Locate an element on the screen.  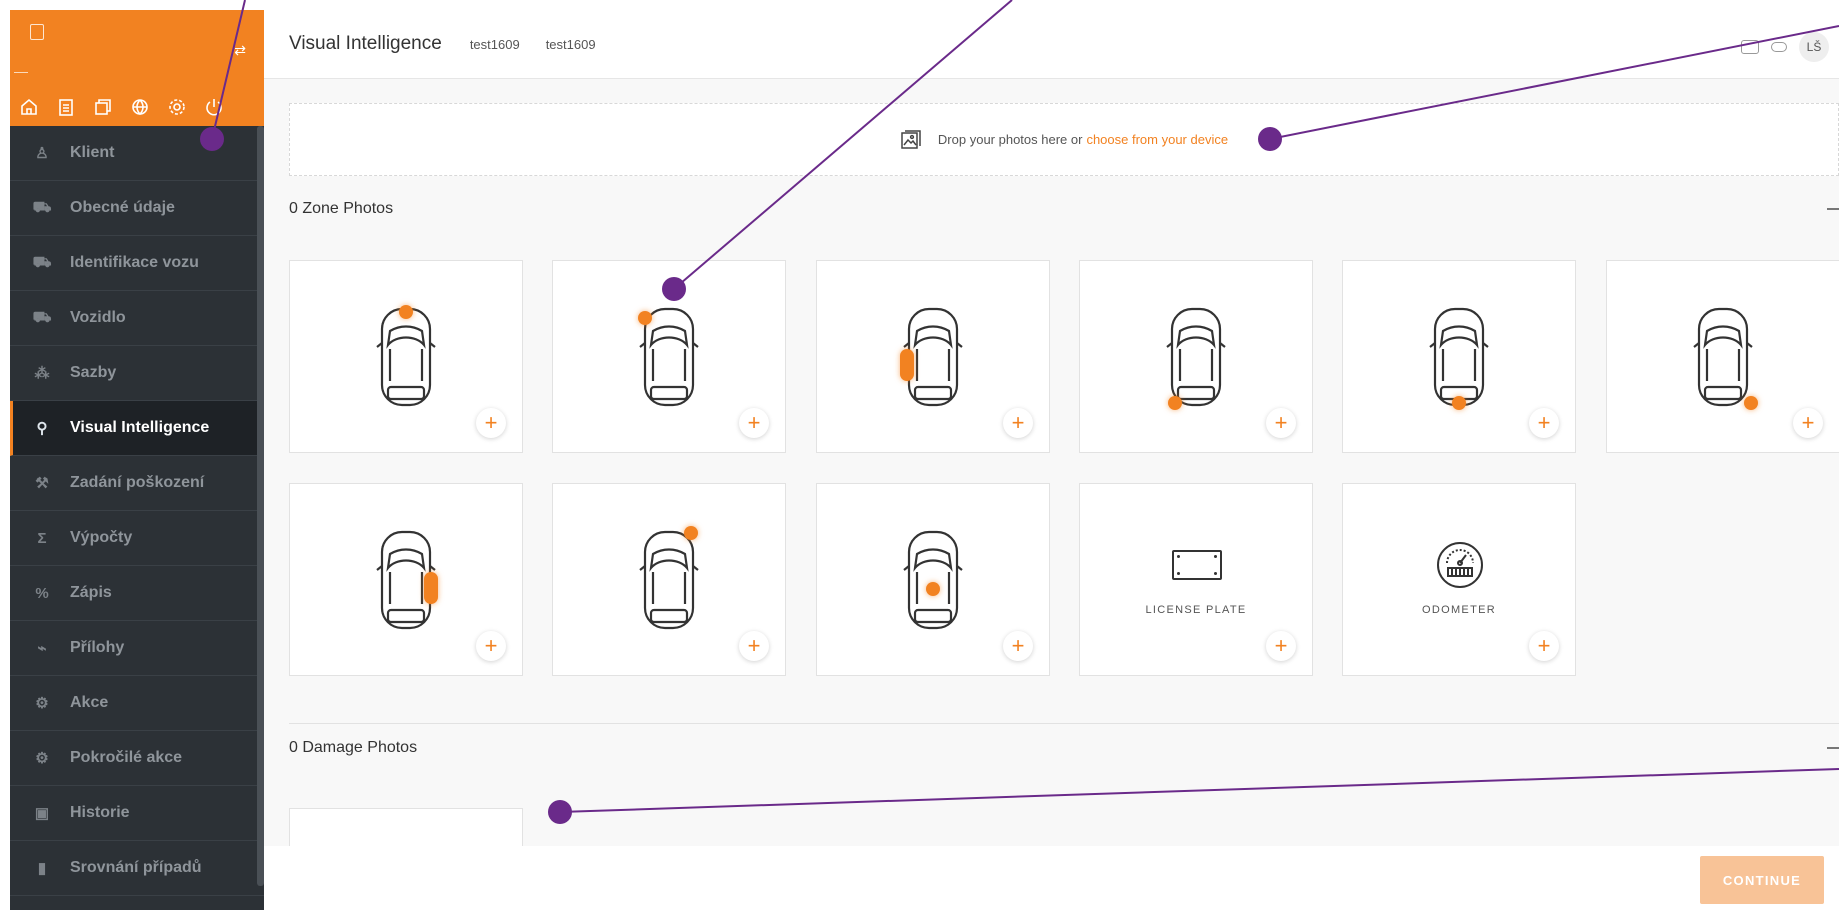
sigma-icon: Σ is located at coordinates (42, 538).